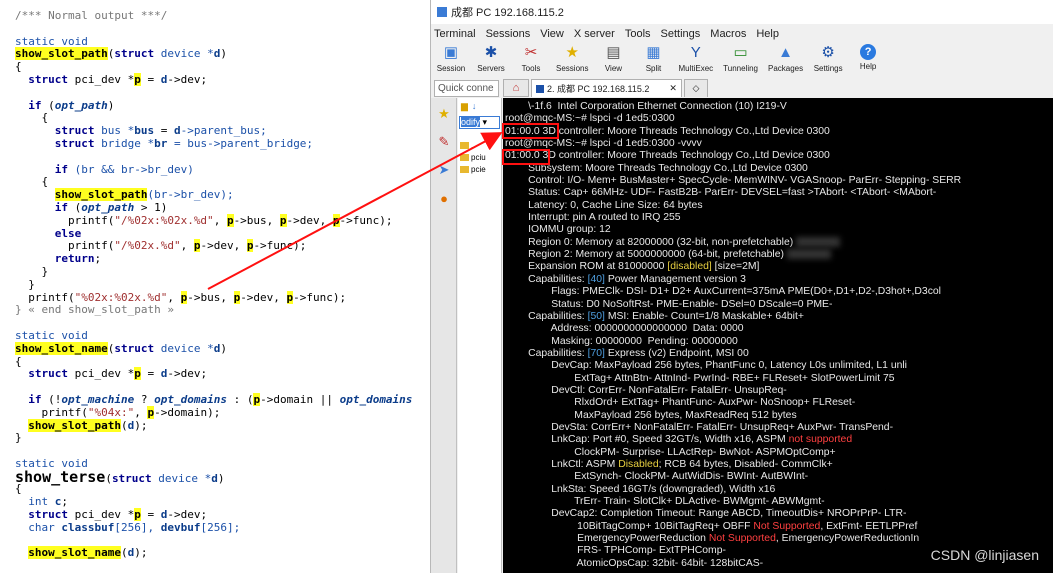 The width and height of the screenshot is (1053, 573). I want to click on toolbar-button-split: ▦ Split, so click(653, 57).